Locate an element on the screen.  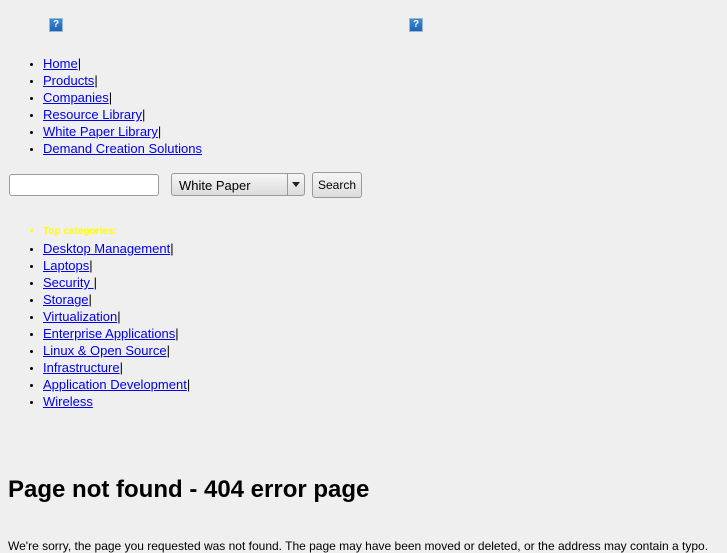
category-link-storage: Storage is located at coordinates (66, 299).